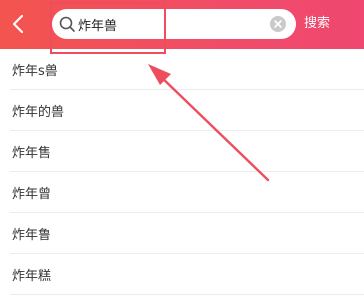  I want to click on suggestion-label: 炸年的兽, so click(38, 112).